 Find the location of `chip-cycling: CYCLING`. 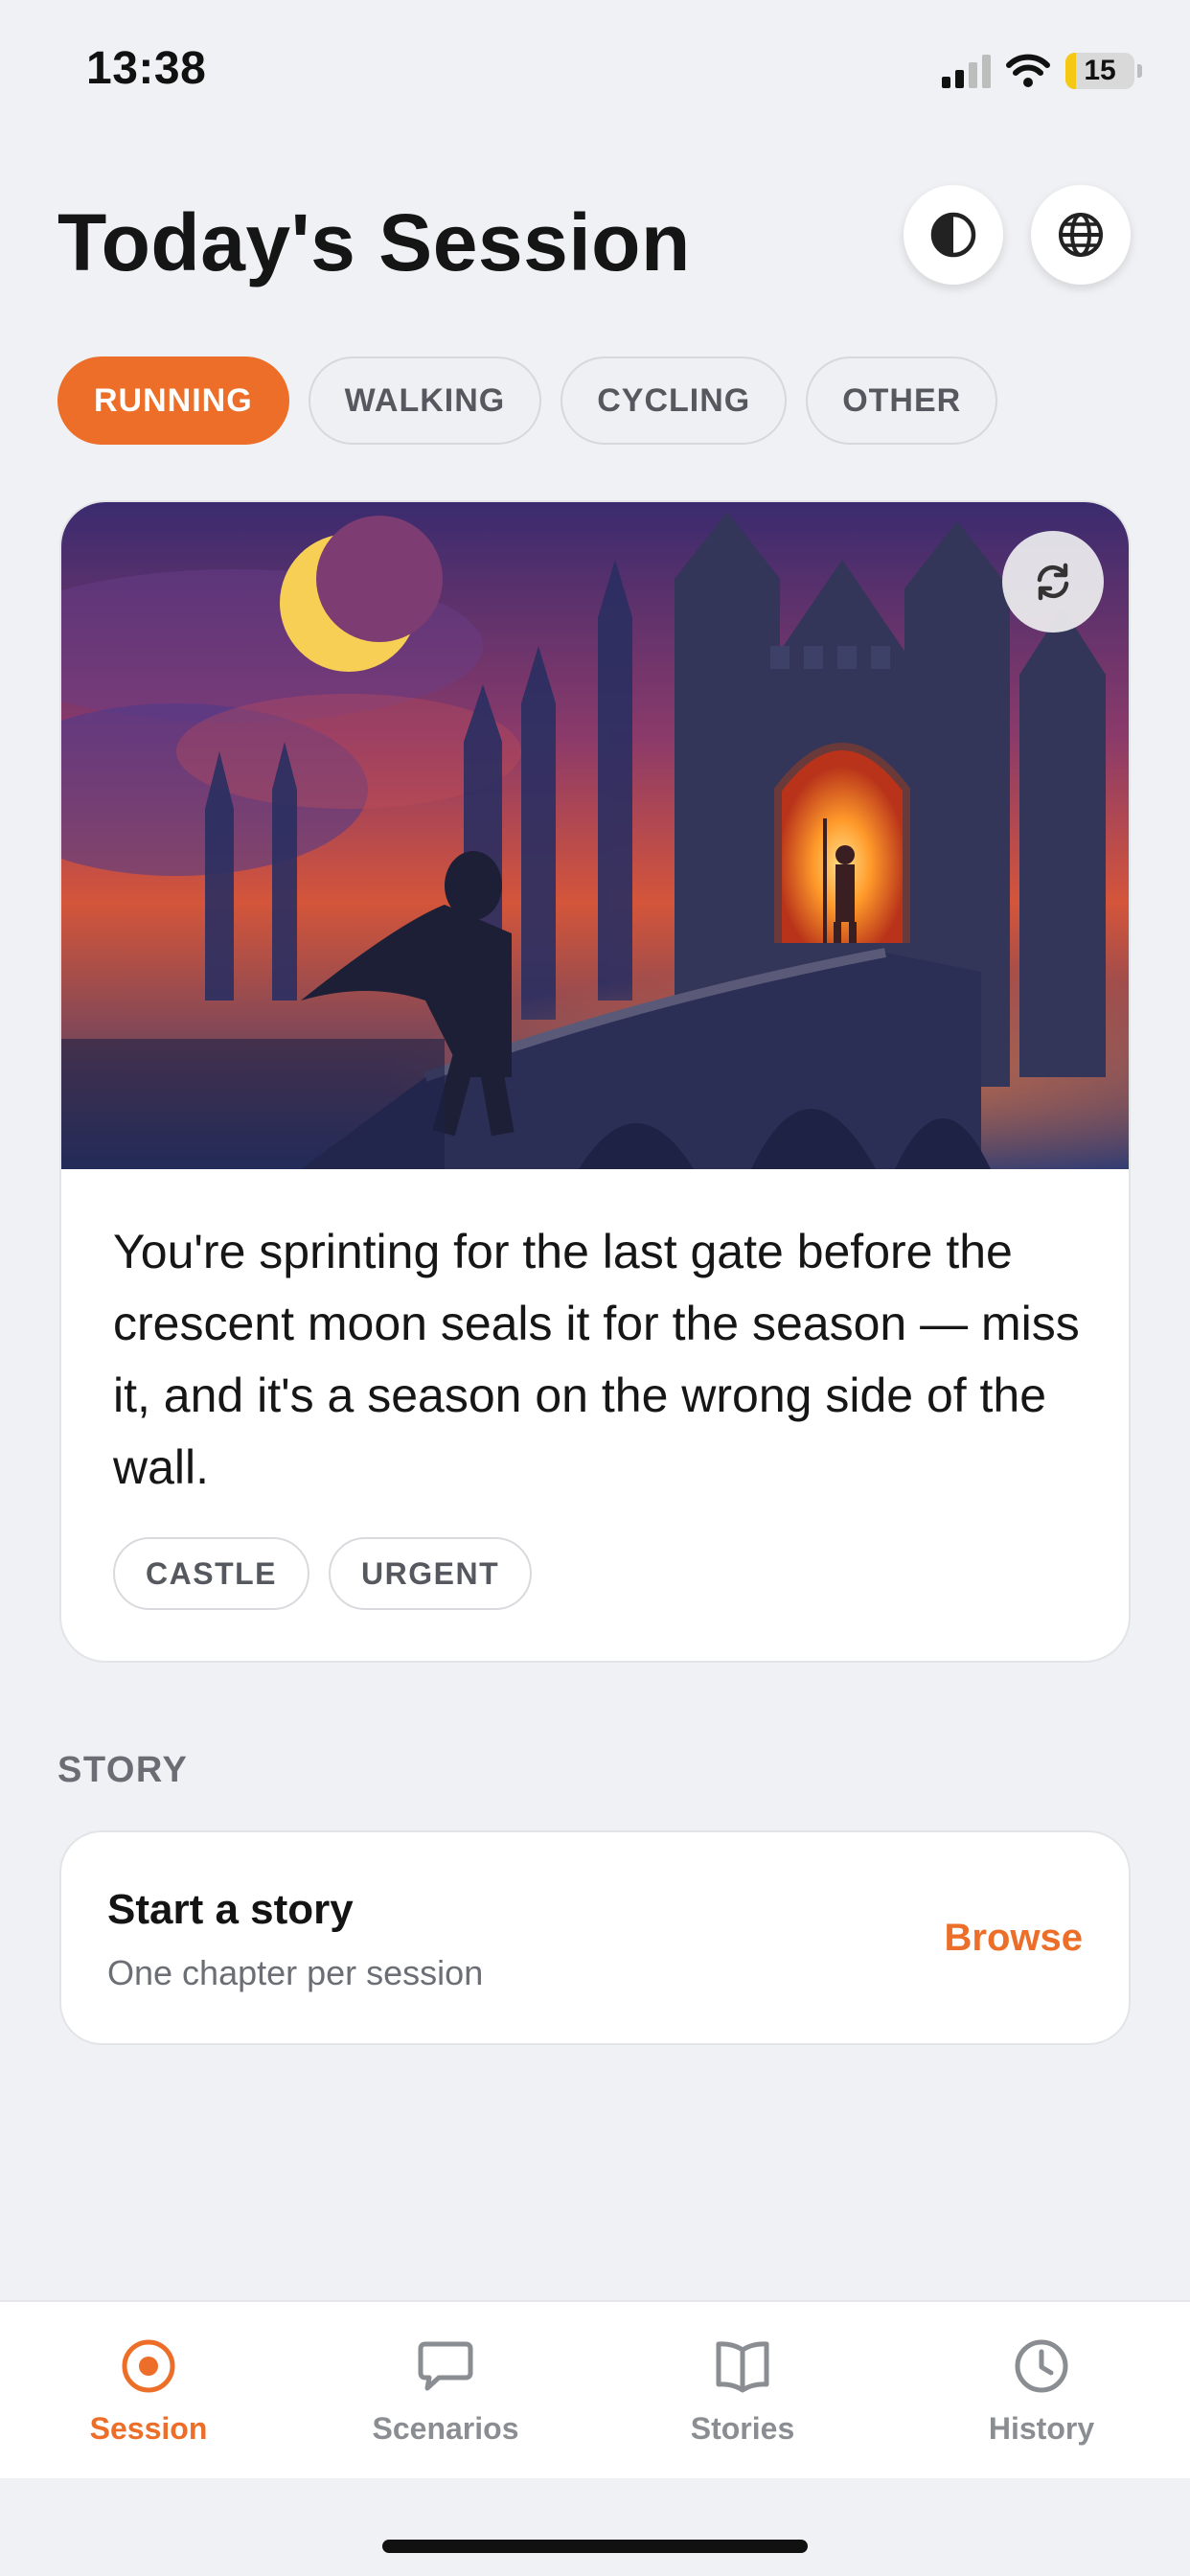

chip-cycling: CYCLING is located at coordinates (674, 400).